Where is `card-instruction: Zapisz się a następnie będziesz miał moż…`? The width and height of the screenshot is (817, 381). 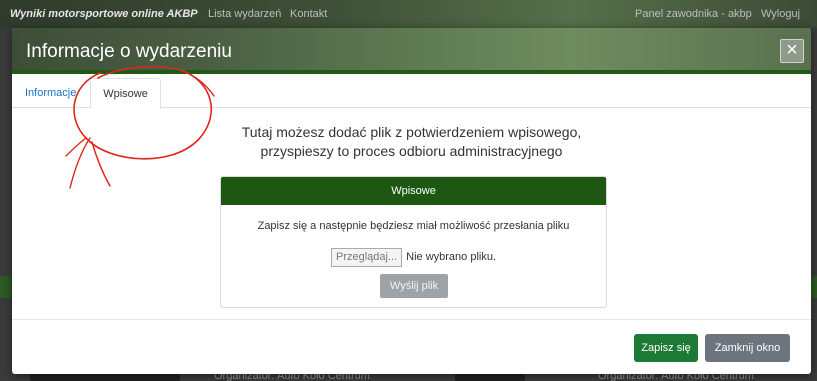
card-instruction: Zapisz się a następnie będziesz miał moż… is located at coordinates (413, 226).